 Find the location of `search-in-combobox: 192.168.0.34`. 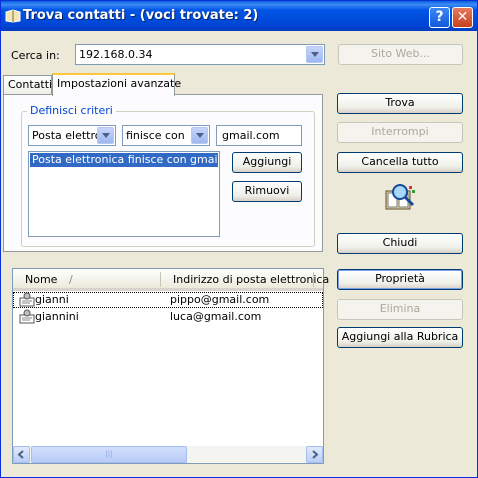

search-in-combobox: 192.168.0.34 is located at coordinates (200, 54).